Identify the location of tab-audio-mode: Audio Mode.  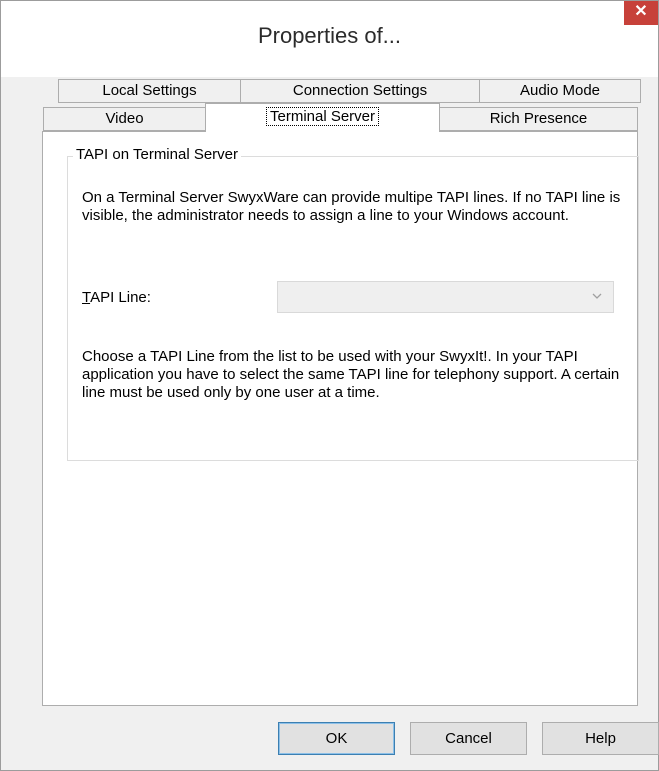
(560, 91).